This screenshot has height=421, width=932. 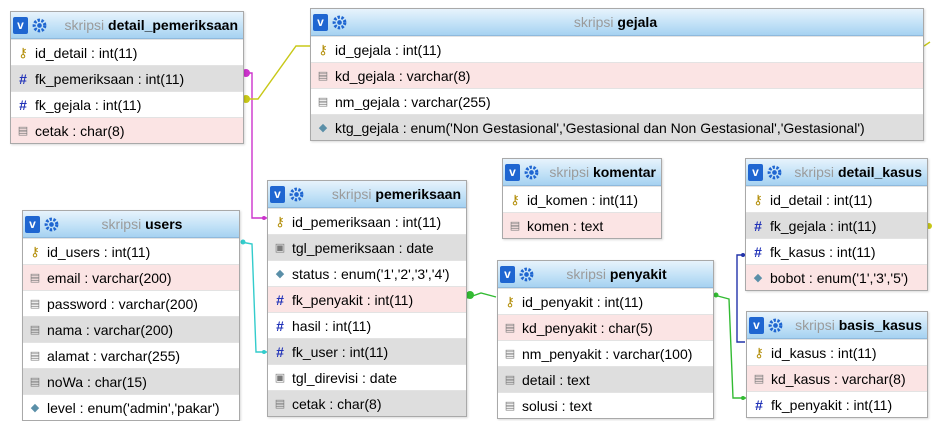 I want to click on column-row: # fk_kasus : int(11), so click(x=836, y=251).